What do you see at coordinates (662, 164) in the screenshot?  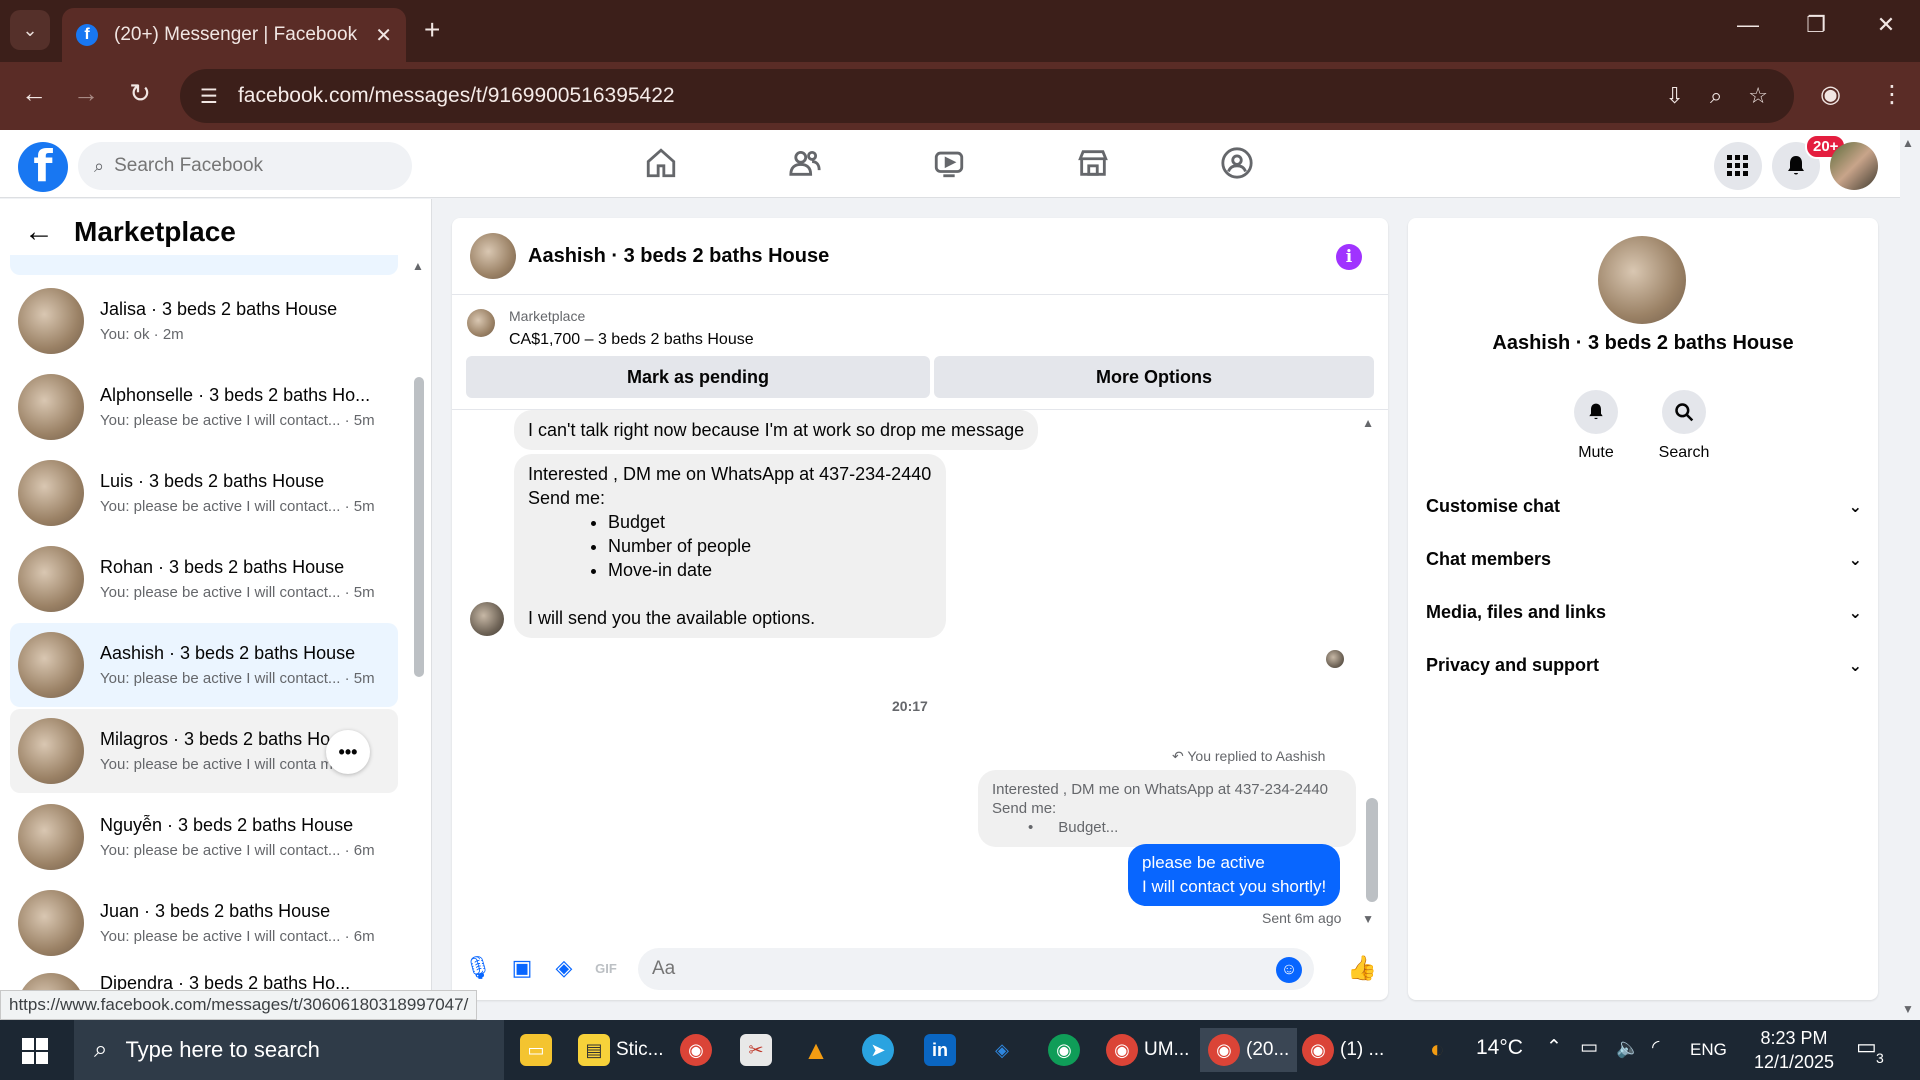 I see `home-icon` at bounding box center [662, 164].